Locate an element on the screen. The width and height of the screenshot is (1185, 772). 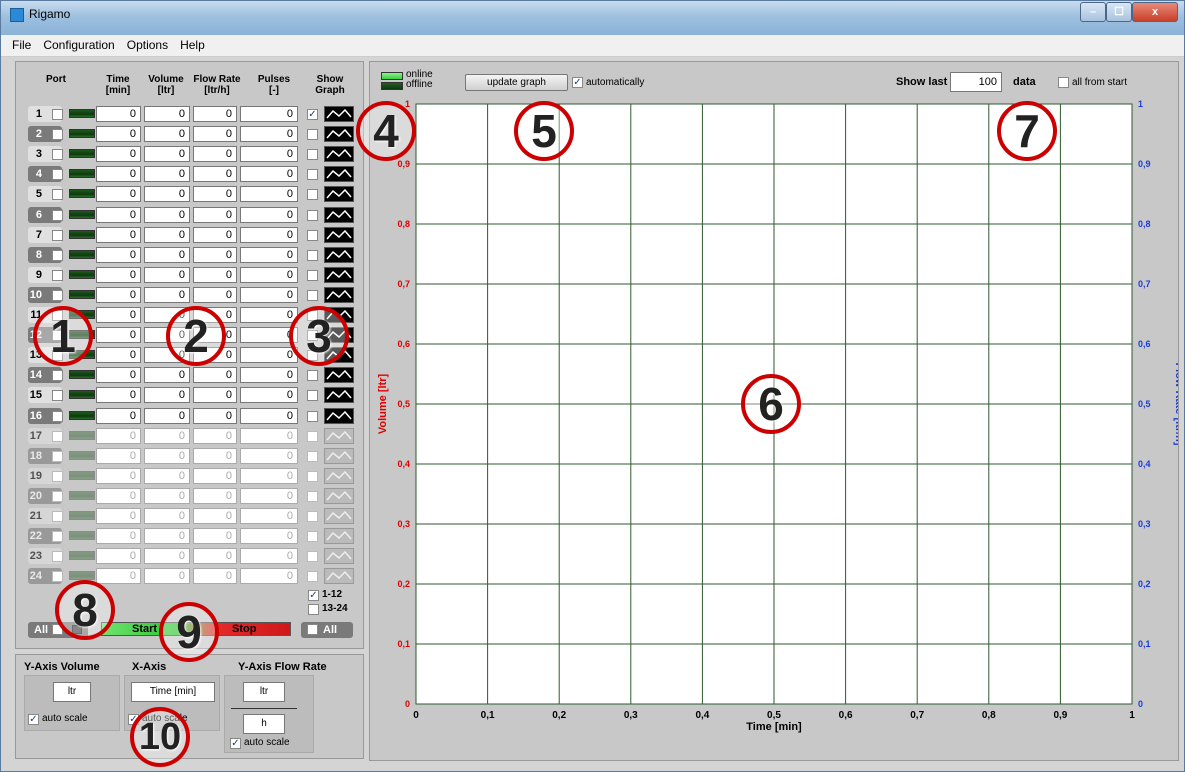
show-graph-checkbox: ✓ is located at coordinates (312, 114).